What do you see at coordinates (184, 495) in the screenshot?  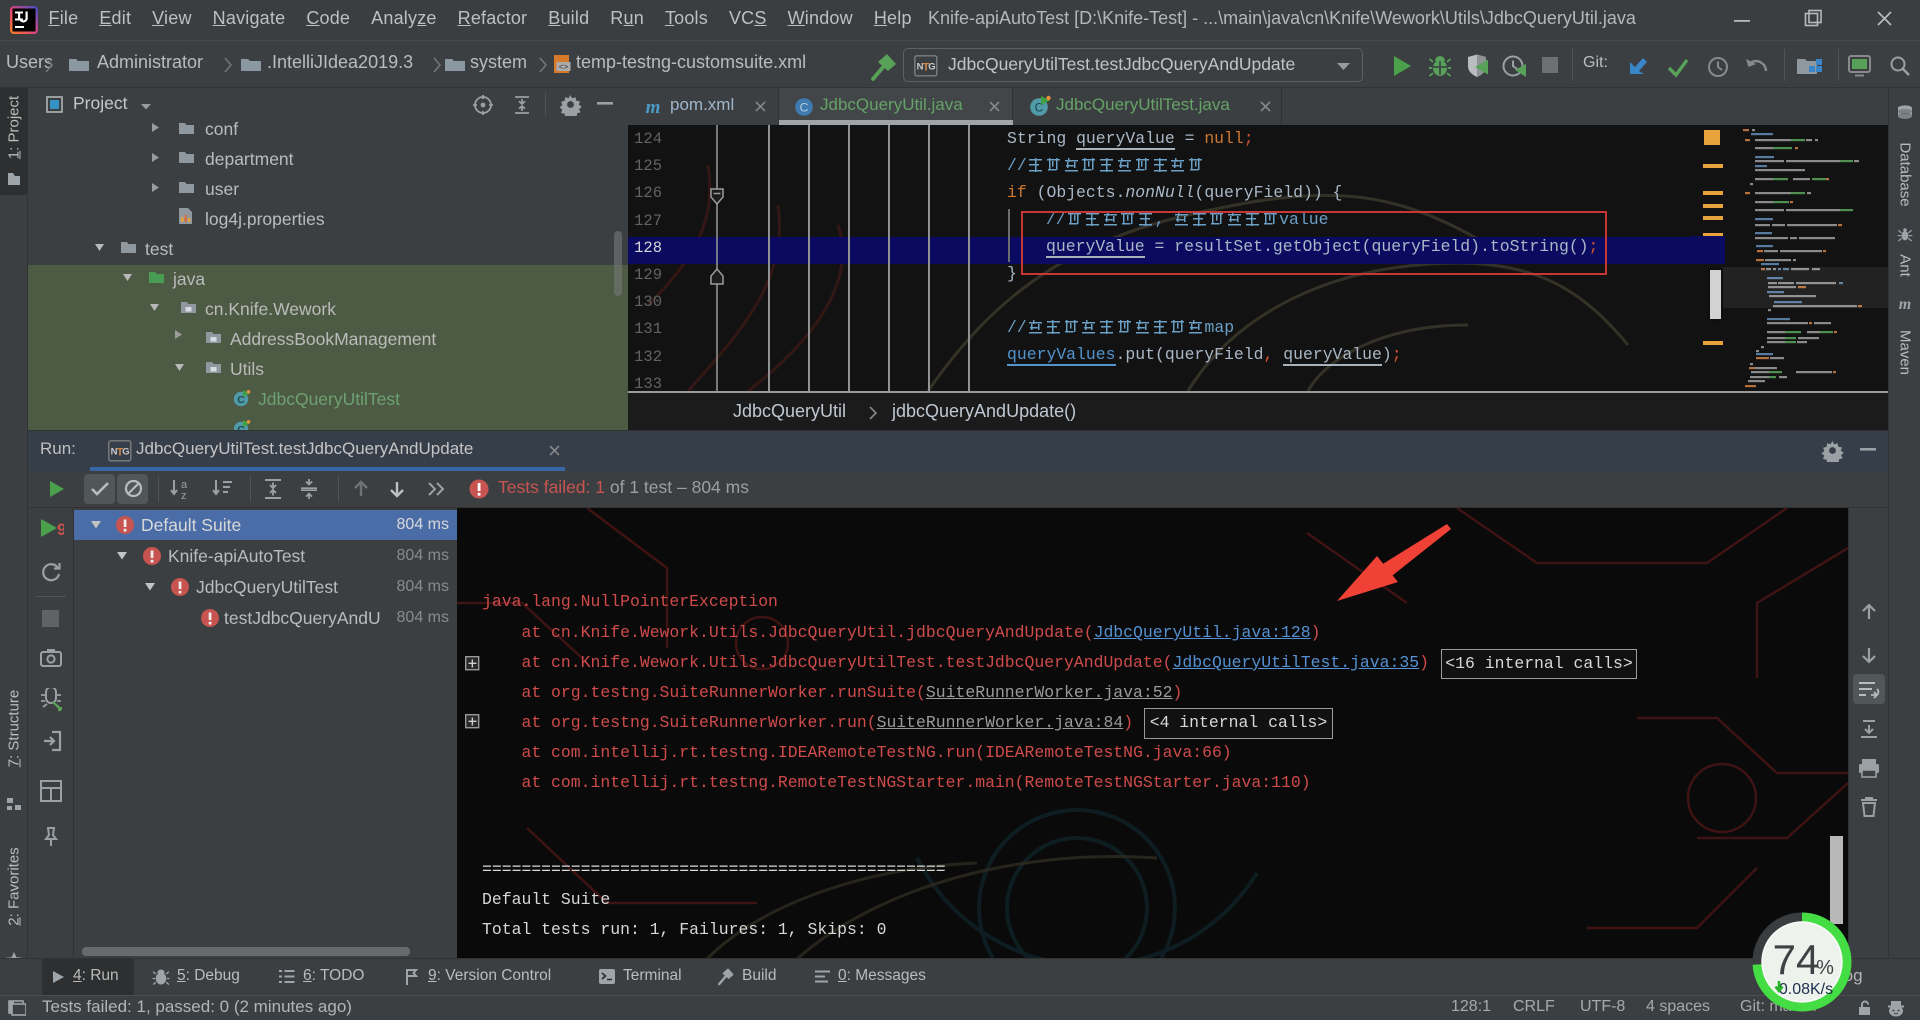 I see `svg-text: z` at bounding box center [184, 495].